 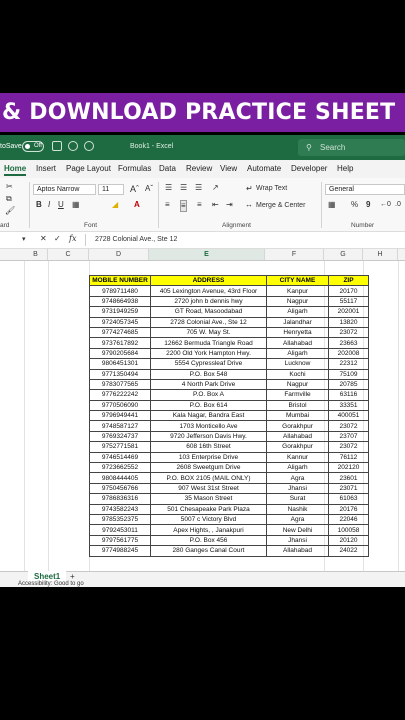 I want to click on orientation-icon: ↗, so click(x=215, y=188).